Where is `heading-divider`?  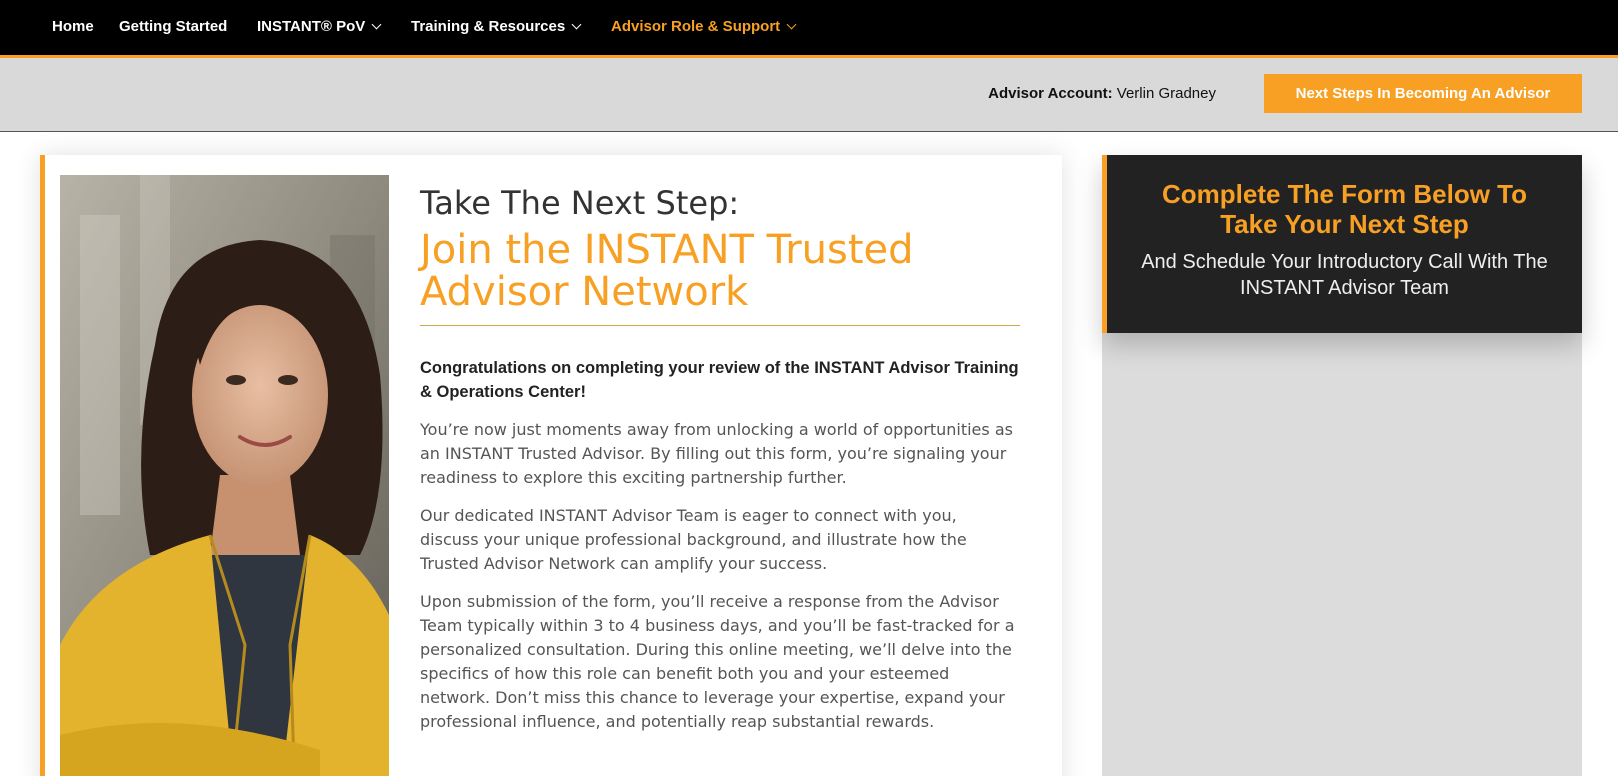
heading-divider is located at coordinates (720, 325).